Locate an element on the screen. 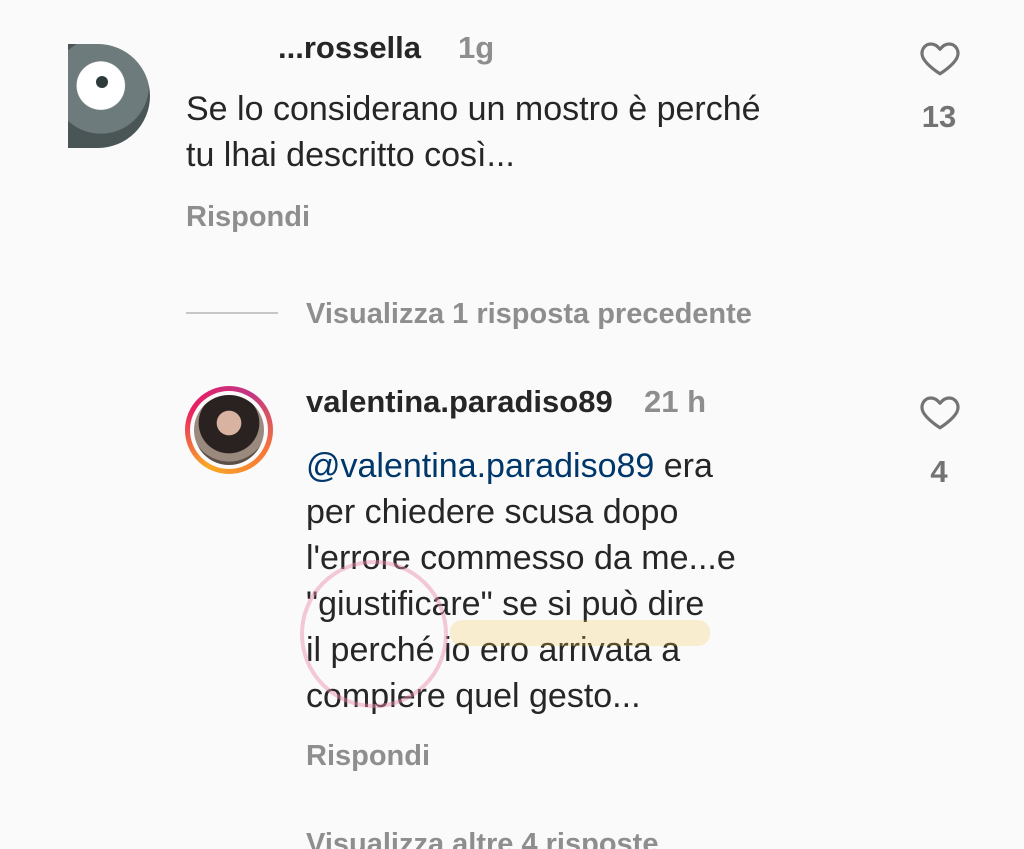 This screenshot has width=1024, height=849. avatar-valentina is located at coordinates (229, 430).